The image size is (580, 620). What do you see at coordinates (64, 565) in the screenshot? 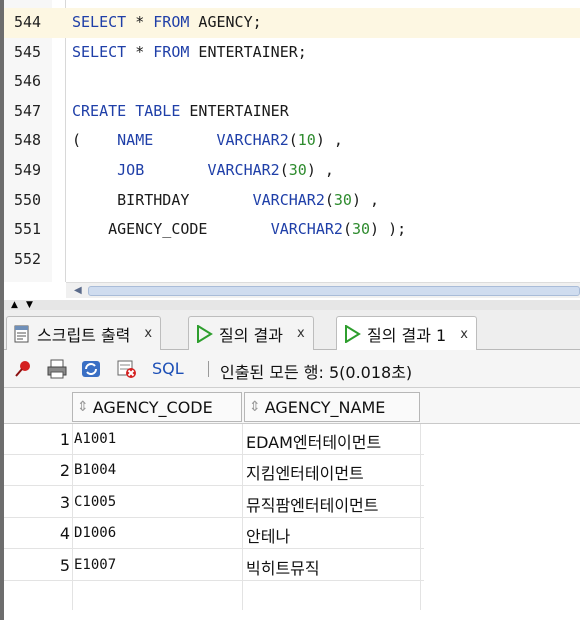
I see `row-number: 5` at bounding box center [64, 565].